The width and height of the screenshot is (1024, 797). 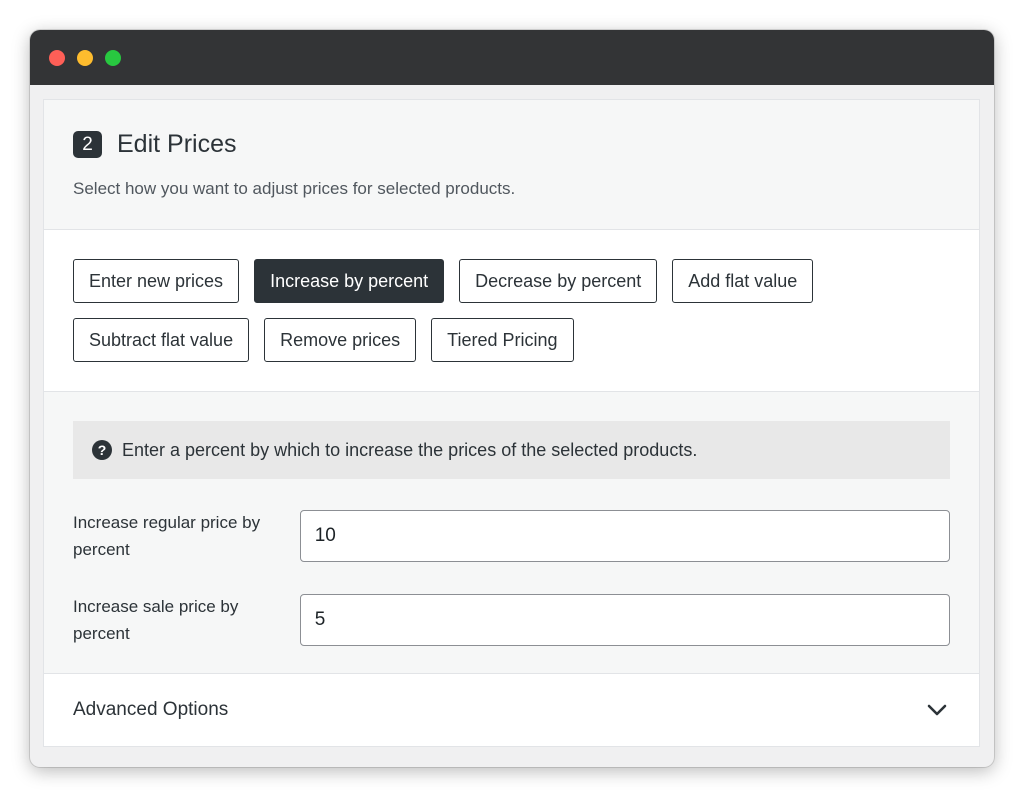 What do you see at coordinates (156, 281) in the screenshot?
I see `enter-new-prices-button: Enter new prices` at bounding box center [156, 281].